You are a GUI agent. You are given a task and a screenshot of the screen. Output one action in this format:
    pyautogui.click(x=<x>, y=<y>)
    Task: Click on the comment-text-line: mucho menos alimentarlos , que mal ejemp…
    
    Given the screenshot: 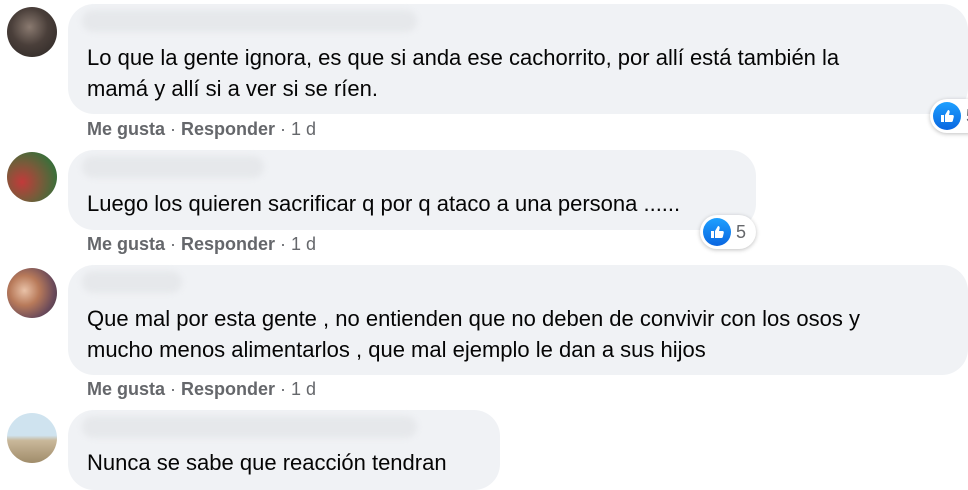 What is the action you would take?
    pyautogui.click(x=396, y=349)
    